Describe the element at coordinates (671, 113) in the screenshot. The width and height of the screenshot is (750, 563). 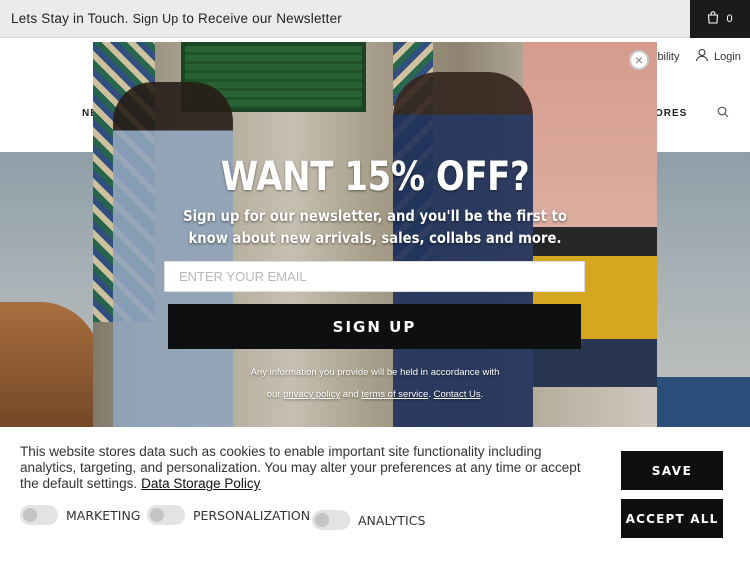
I see `nav-item-stores: ORES` at that location.